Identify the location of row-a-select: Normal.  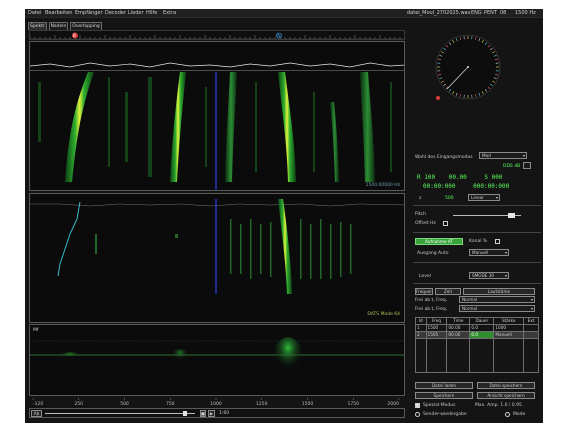
(497, 299).